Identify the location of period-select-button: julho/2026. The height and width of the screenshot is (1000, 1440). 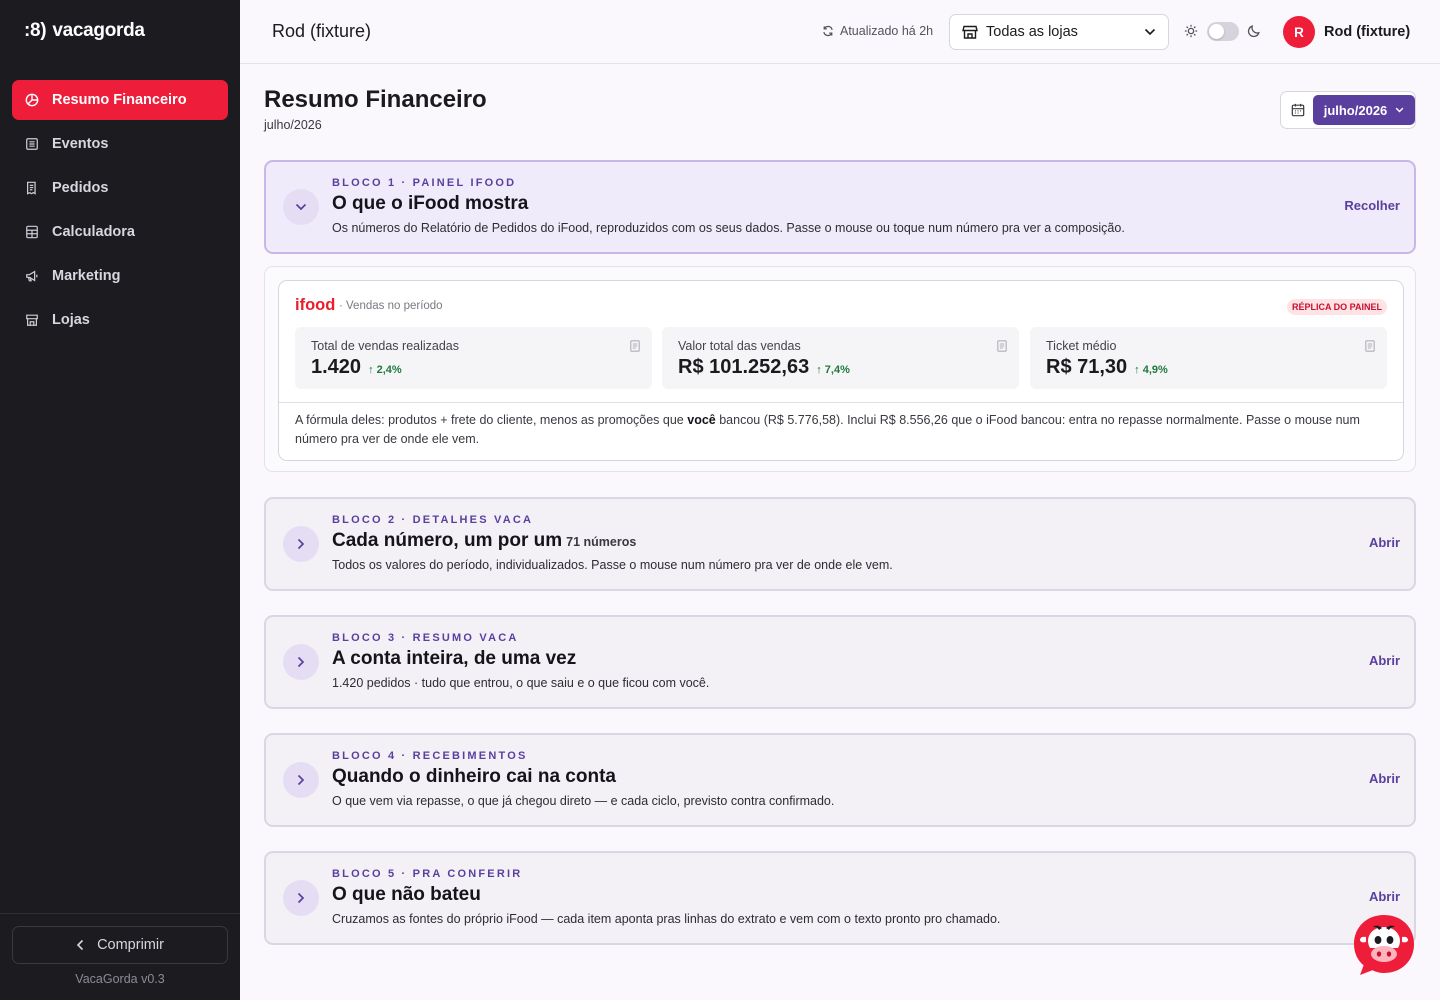
(1364, 110).